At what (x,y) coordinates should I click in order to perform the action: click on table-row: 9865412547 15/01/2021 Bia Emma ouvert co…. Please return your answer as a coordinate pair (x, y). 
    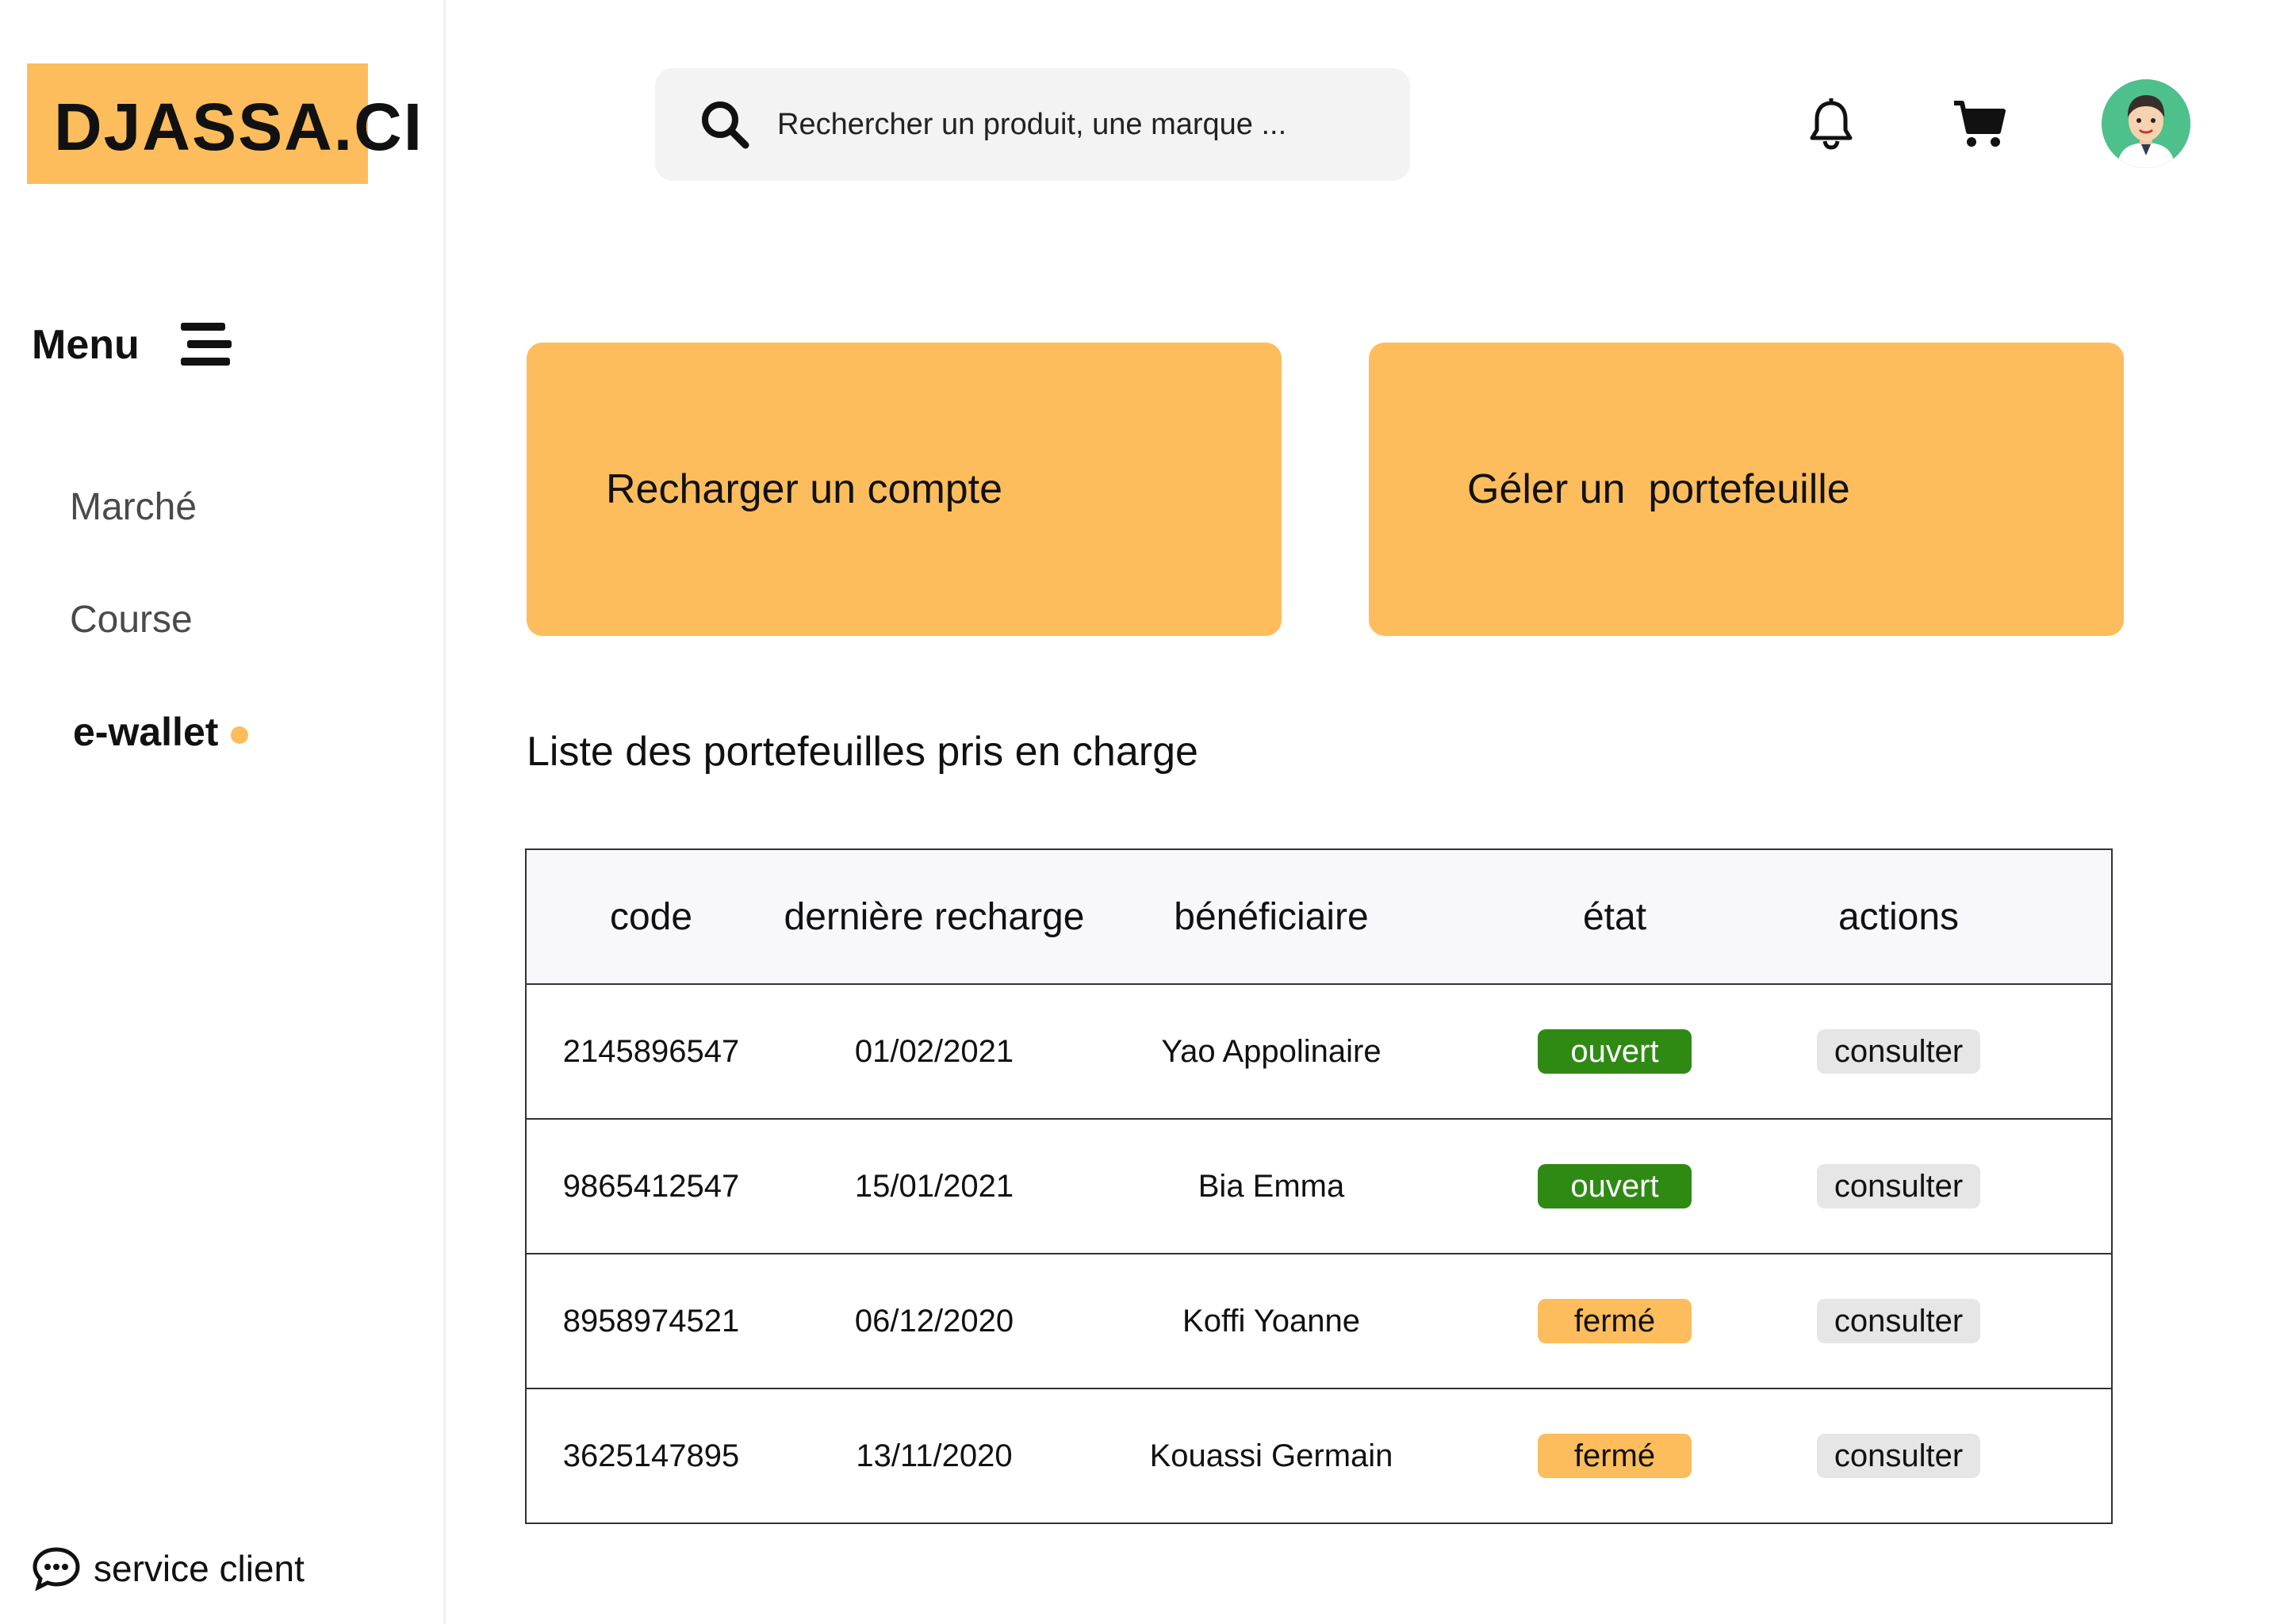
    Looking at the image, I should click on (1319, 1187).